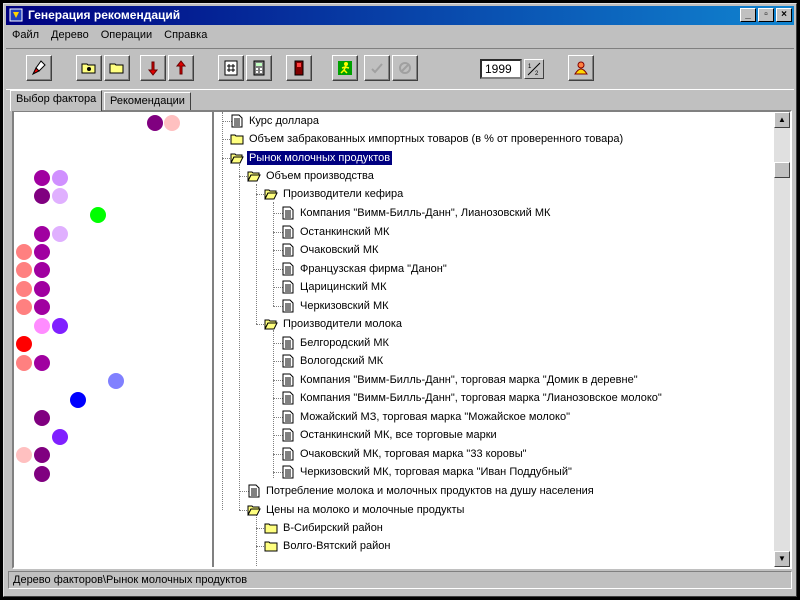 This screenshot has width=800, height=600. I want to click on run-icon, so click(345, 68).